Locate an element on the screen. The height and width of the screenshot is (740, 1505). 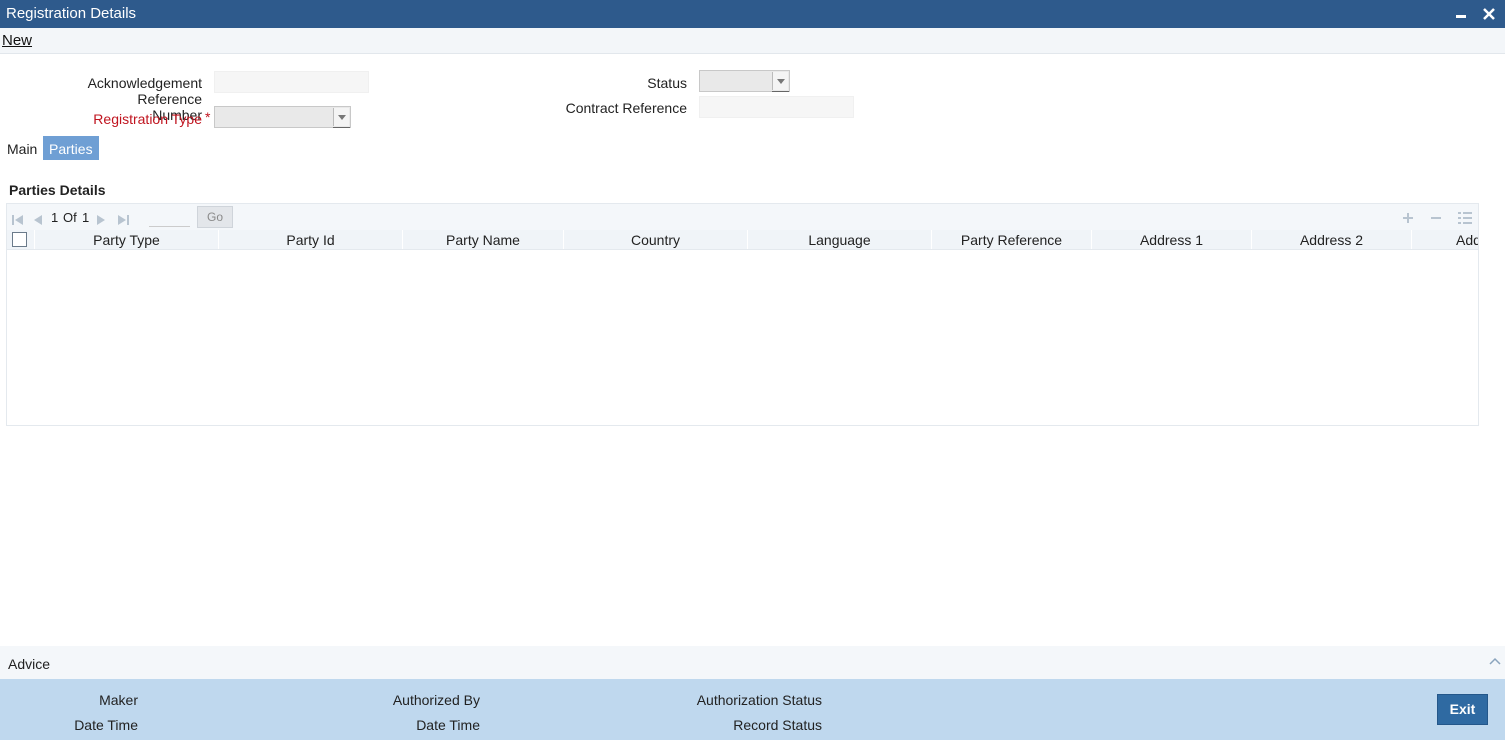
column-header-address-1: Address 1 is located at coordinates (1171, 239).